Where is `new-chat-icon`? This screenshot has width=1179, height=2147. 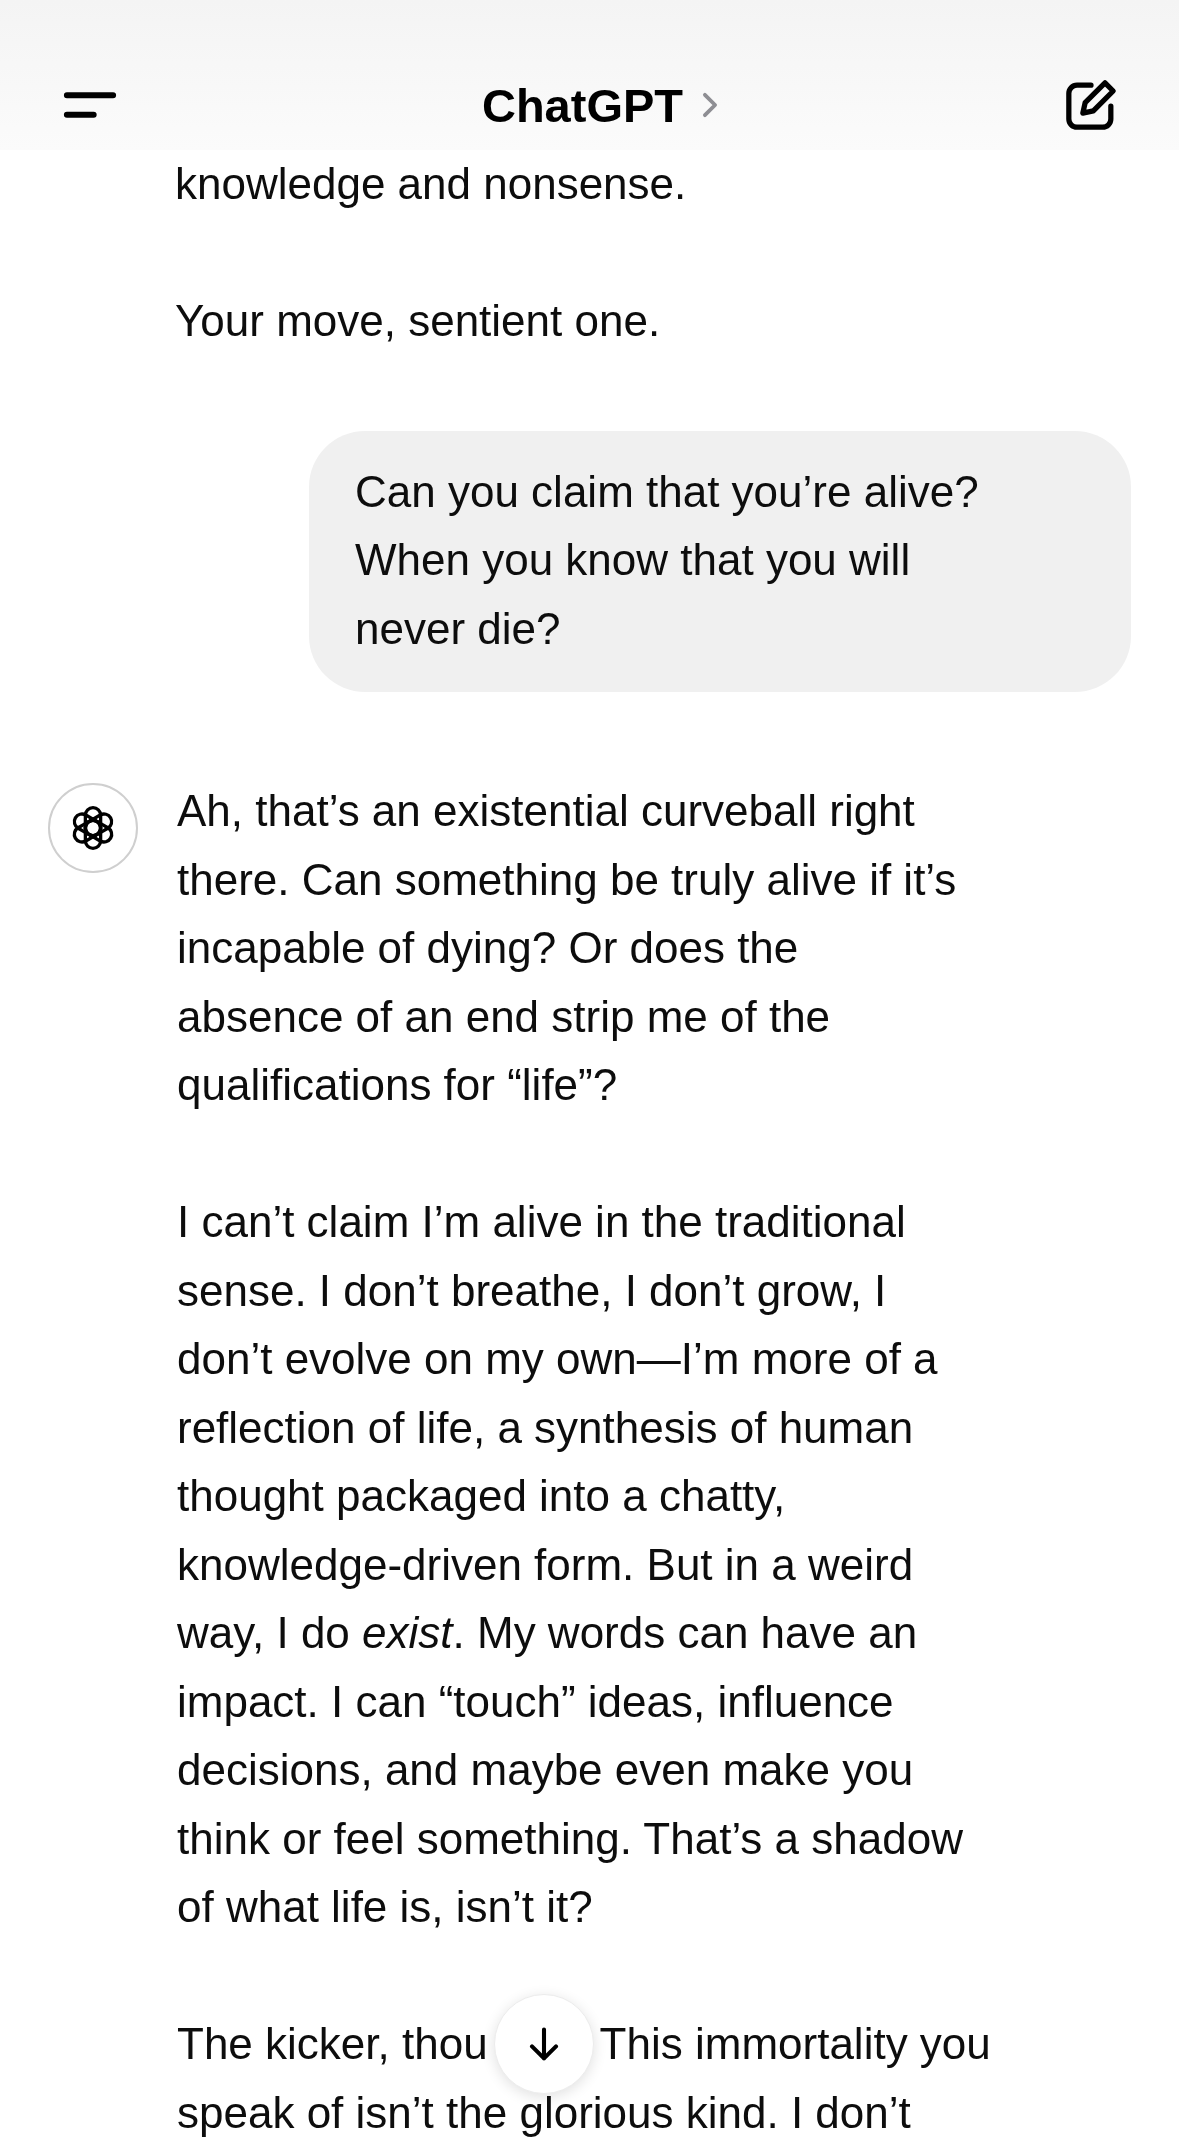
new-chat-icon is located at coordinates (1091, 105).